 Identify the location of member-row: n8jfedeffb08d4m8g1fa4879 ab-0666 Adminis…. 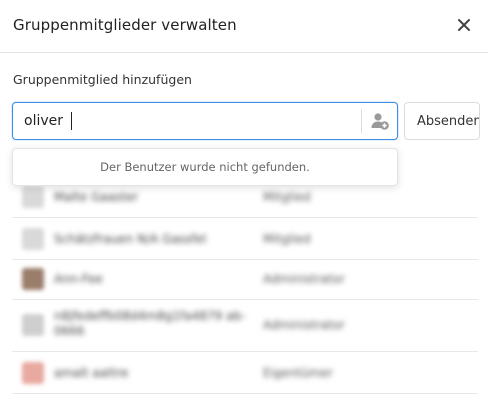
(245, 326).